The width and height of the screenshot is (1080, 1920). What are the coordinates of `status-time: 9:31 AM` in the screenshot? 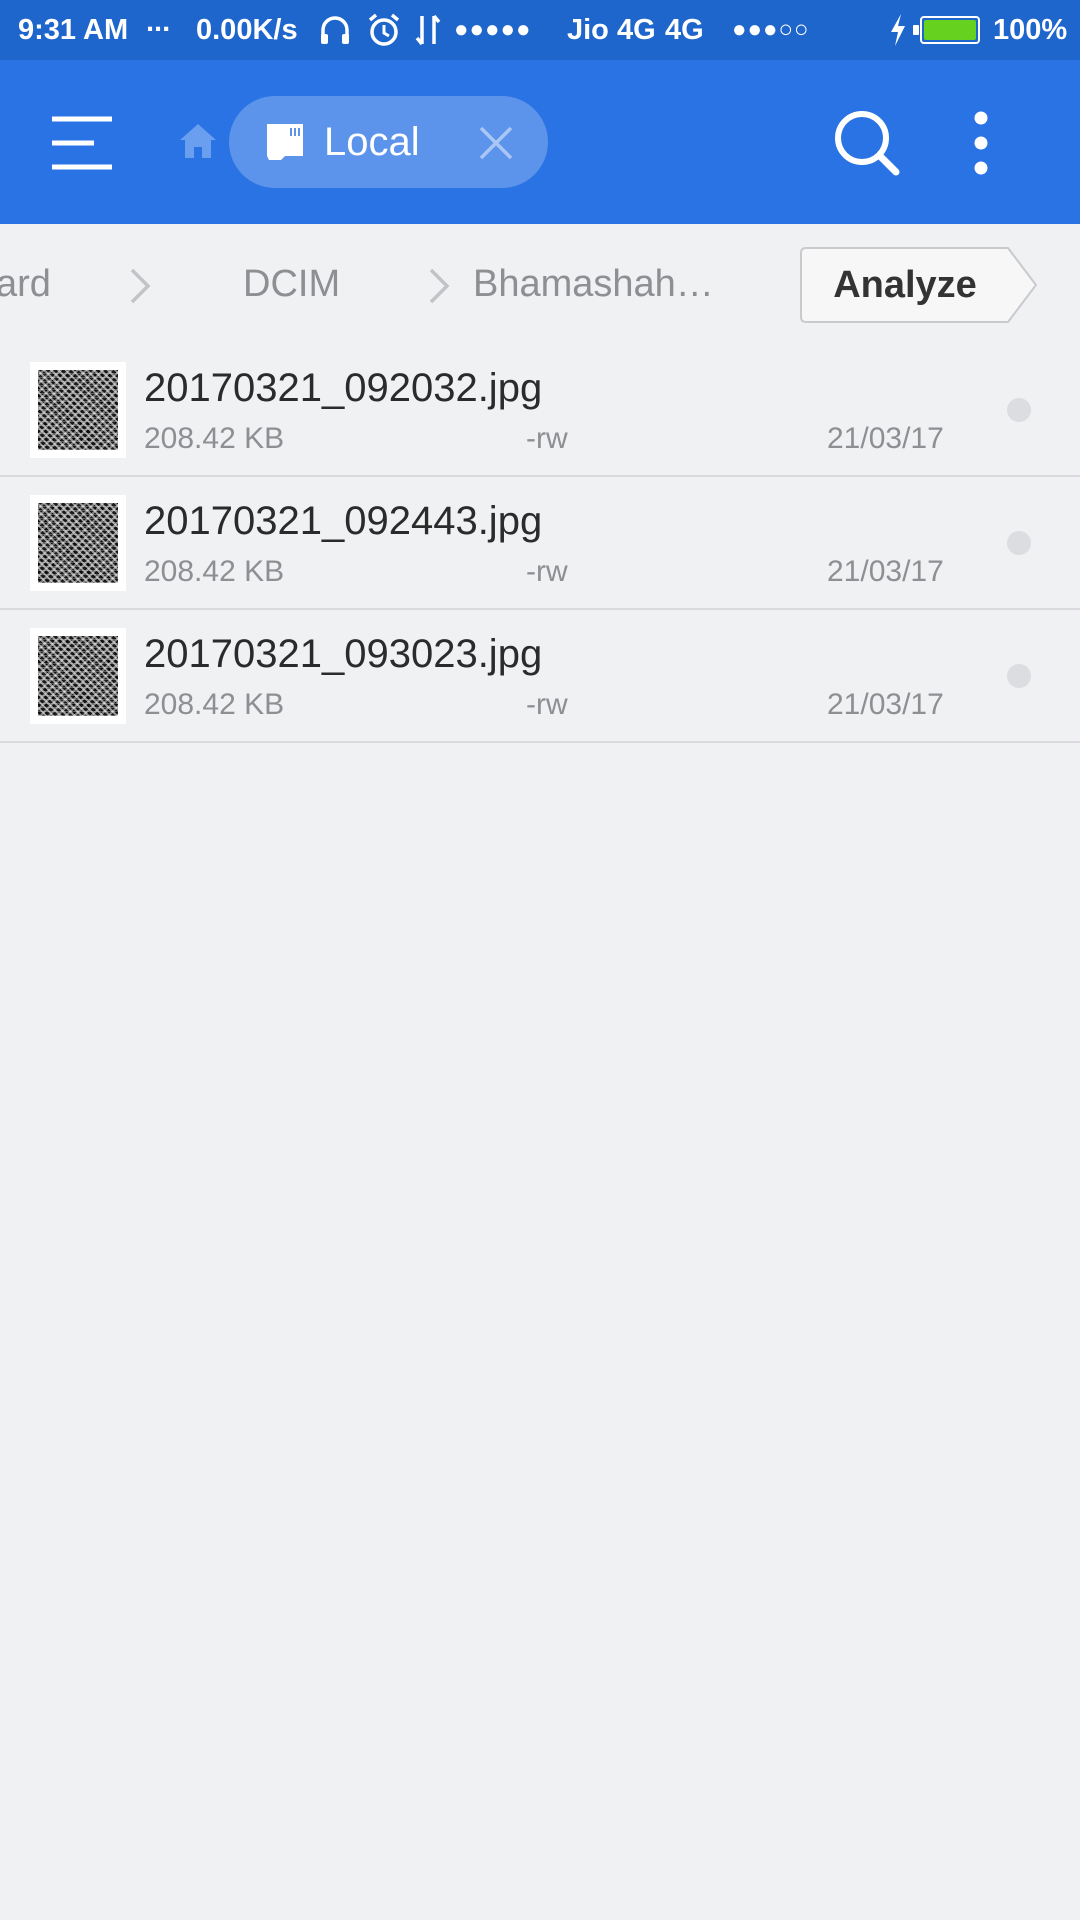 It's located at (73, 30).